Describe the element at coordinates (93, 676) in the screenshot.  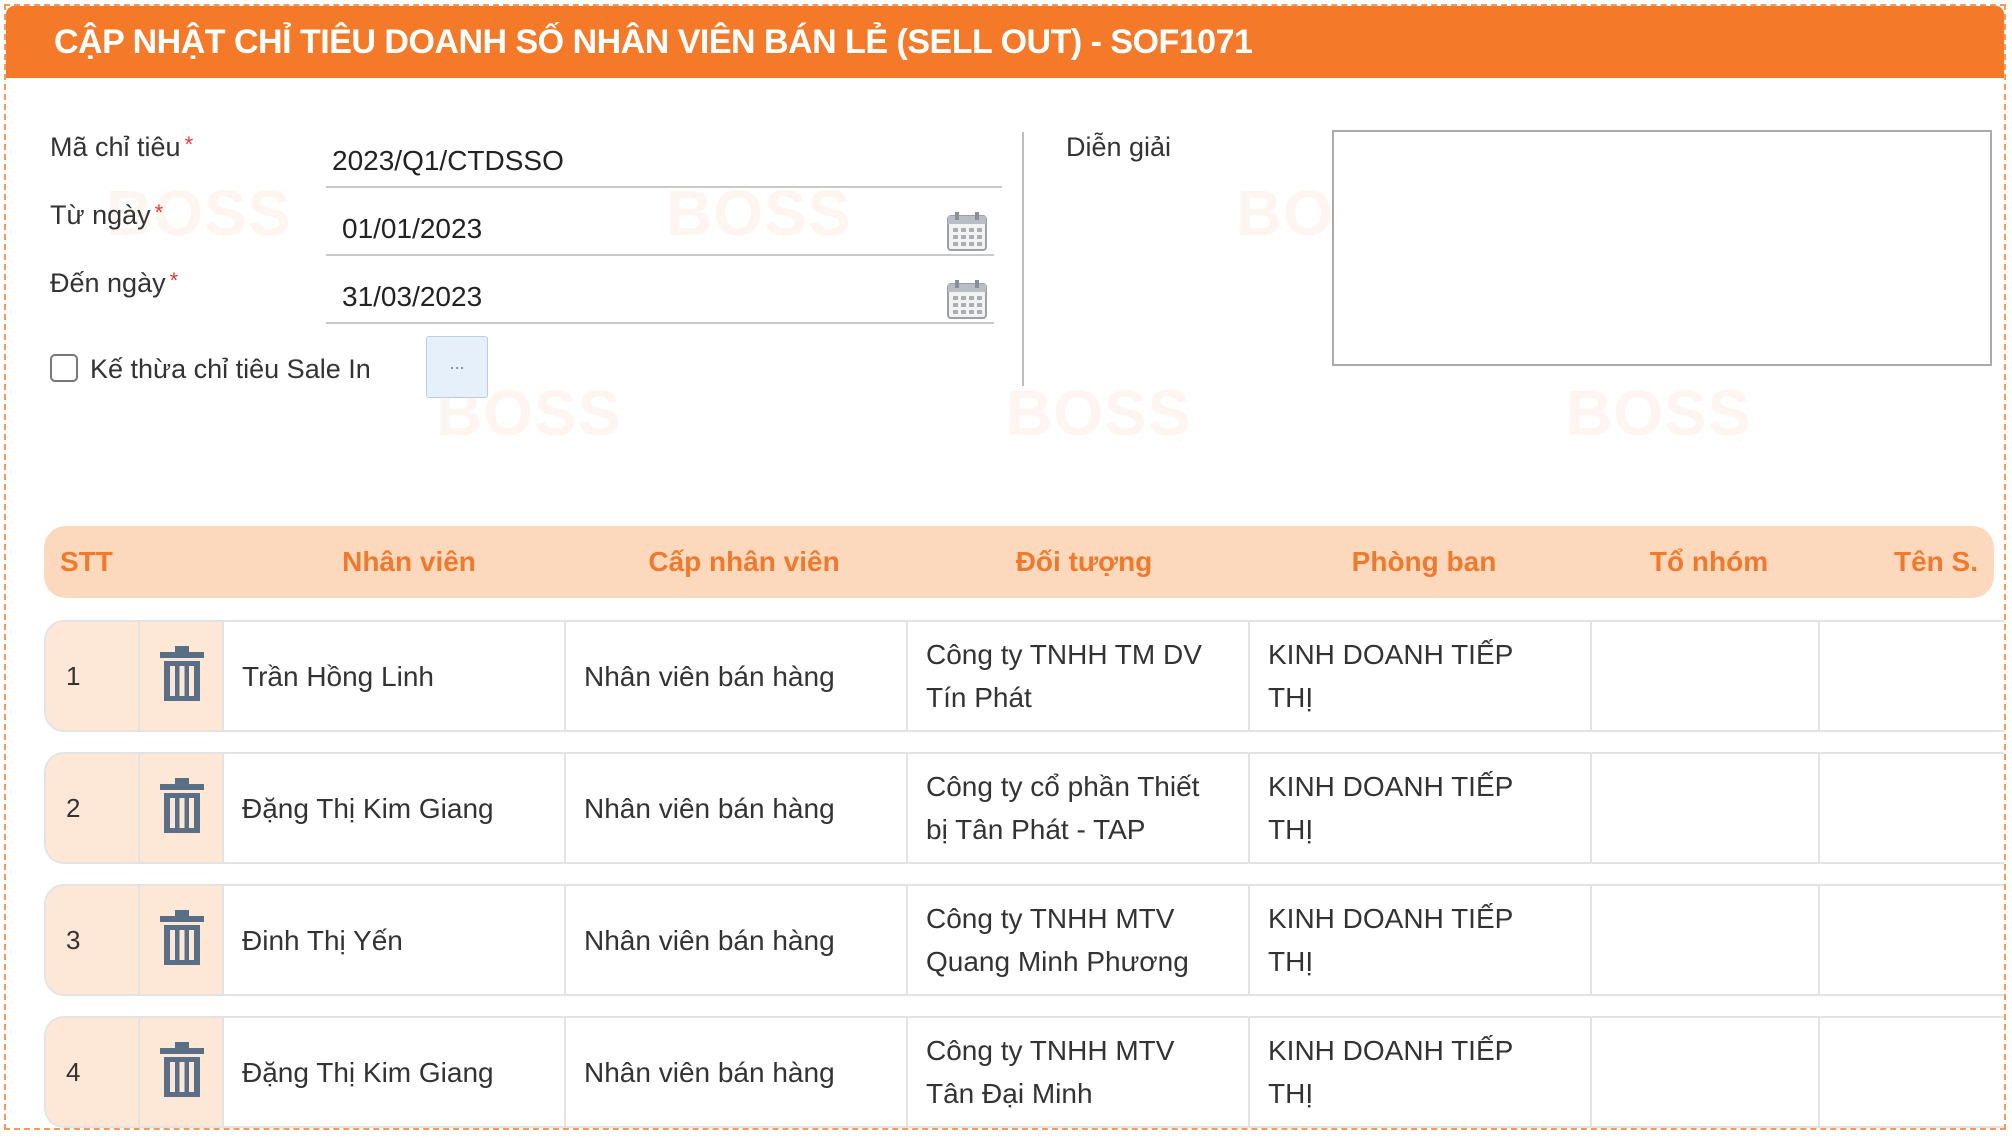
I see `row-stt: 1` at that location.